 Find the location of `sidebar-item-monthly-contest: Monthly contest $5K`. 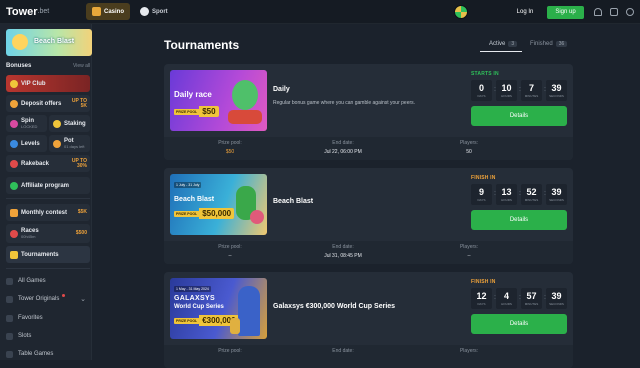

sidebar-item-monthly-contest: Monthly contest $5K is located at coordinates (48, 212).